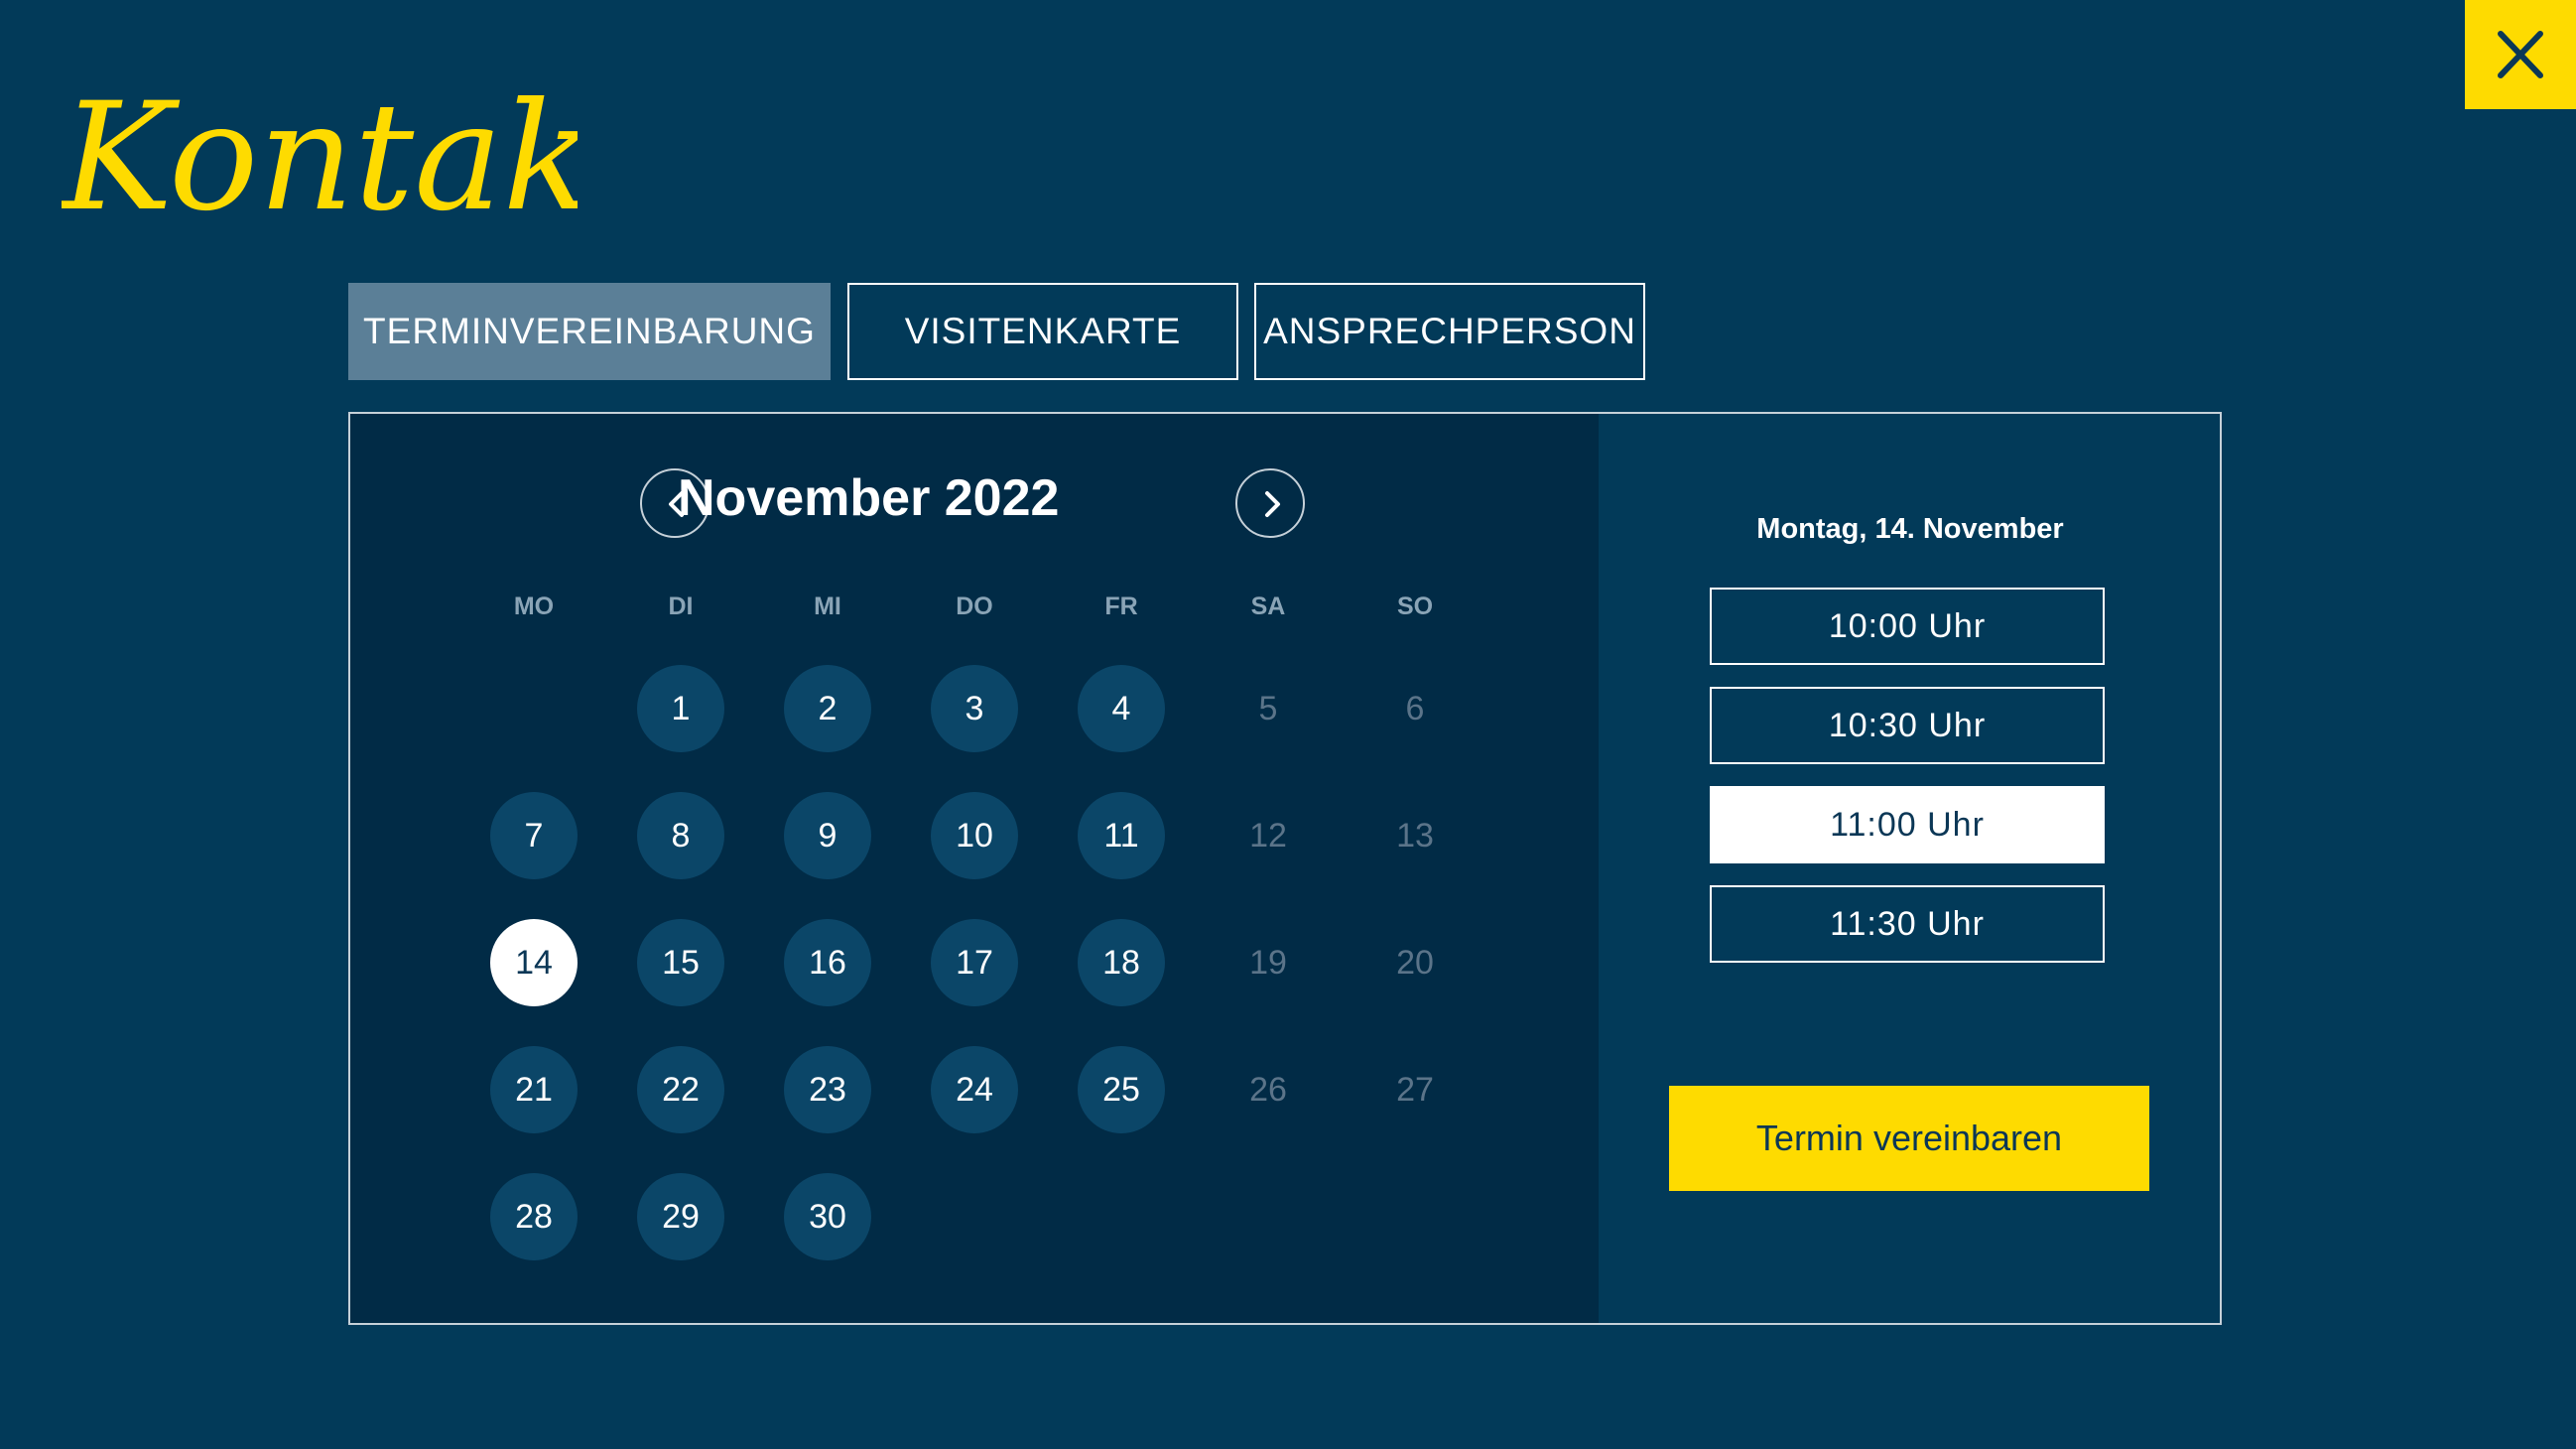  What do you see at coordinates (534, 1089) in the screenshot?
I see `calendar-day: 21` at bounding box center [534, 1089].